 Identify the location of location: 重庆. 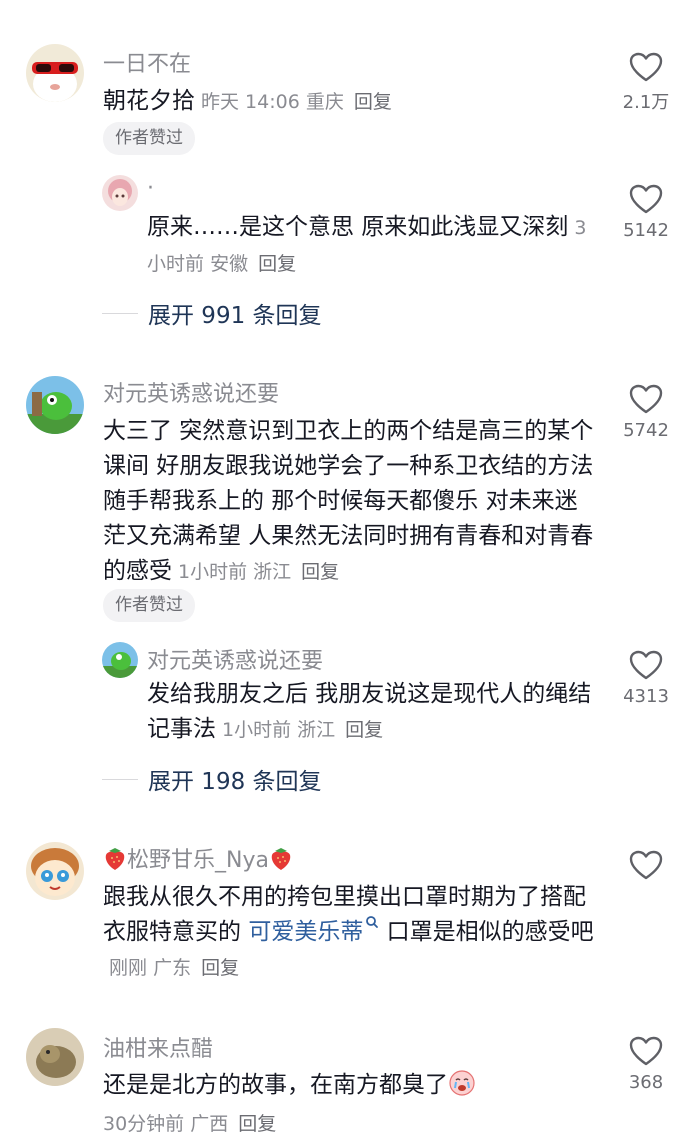
(324, 102).